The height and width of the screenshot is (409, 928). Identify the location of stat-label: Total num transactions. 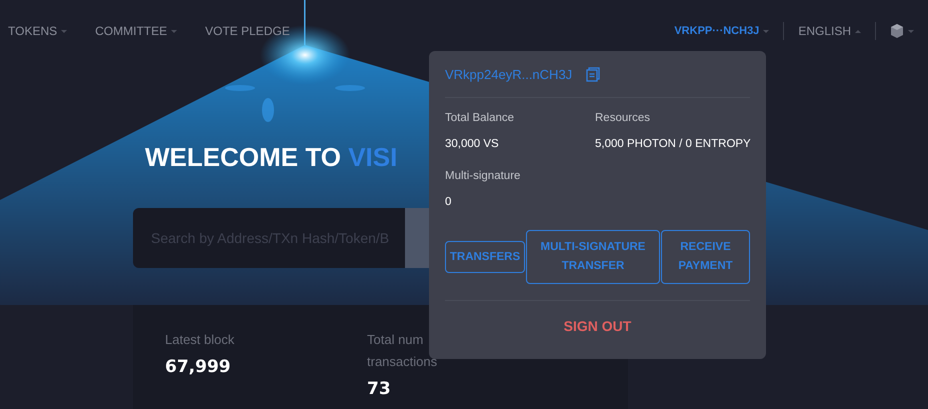
(402, 351).